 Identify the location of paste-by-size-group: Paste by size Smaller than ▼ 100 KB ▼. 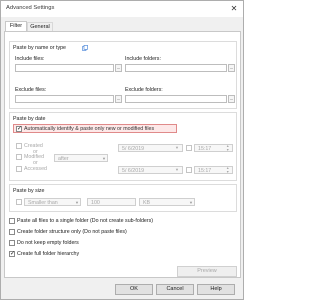
(123, 198).